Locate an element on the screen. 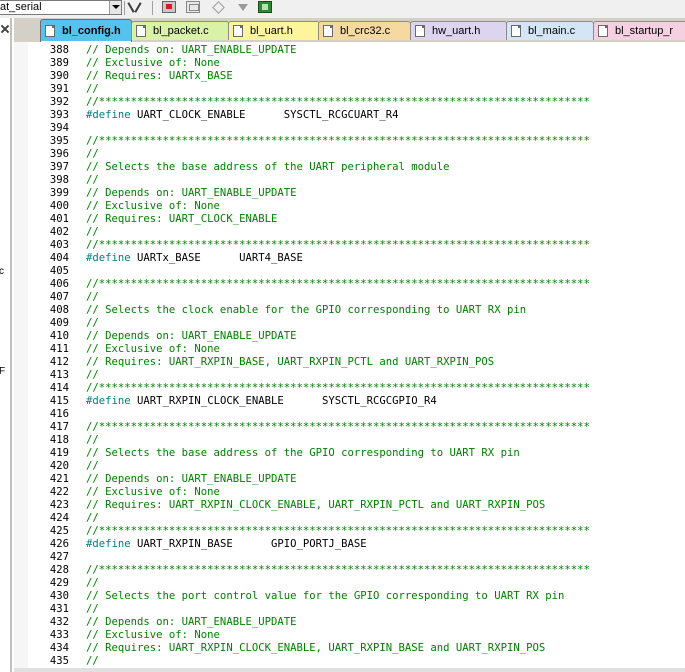 The width and height of the screenshot is (685, 672). diamond-icon is located at coordinates (218, 7).